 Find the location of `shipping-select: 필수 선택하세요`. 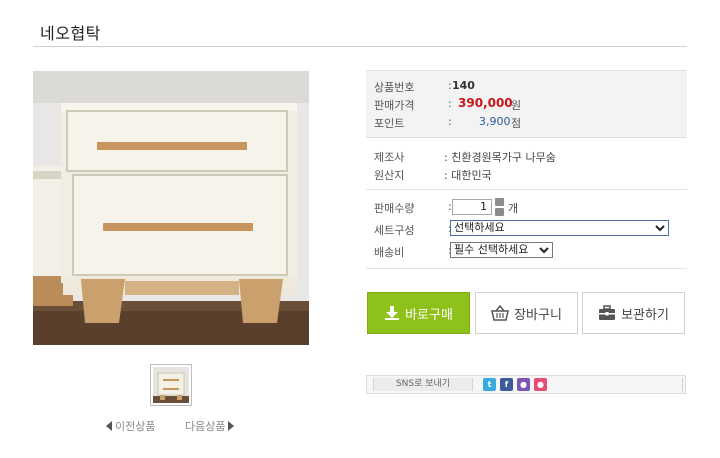

shipping-select: 필수 선택하세요 is located at coordinates (501, 250).